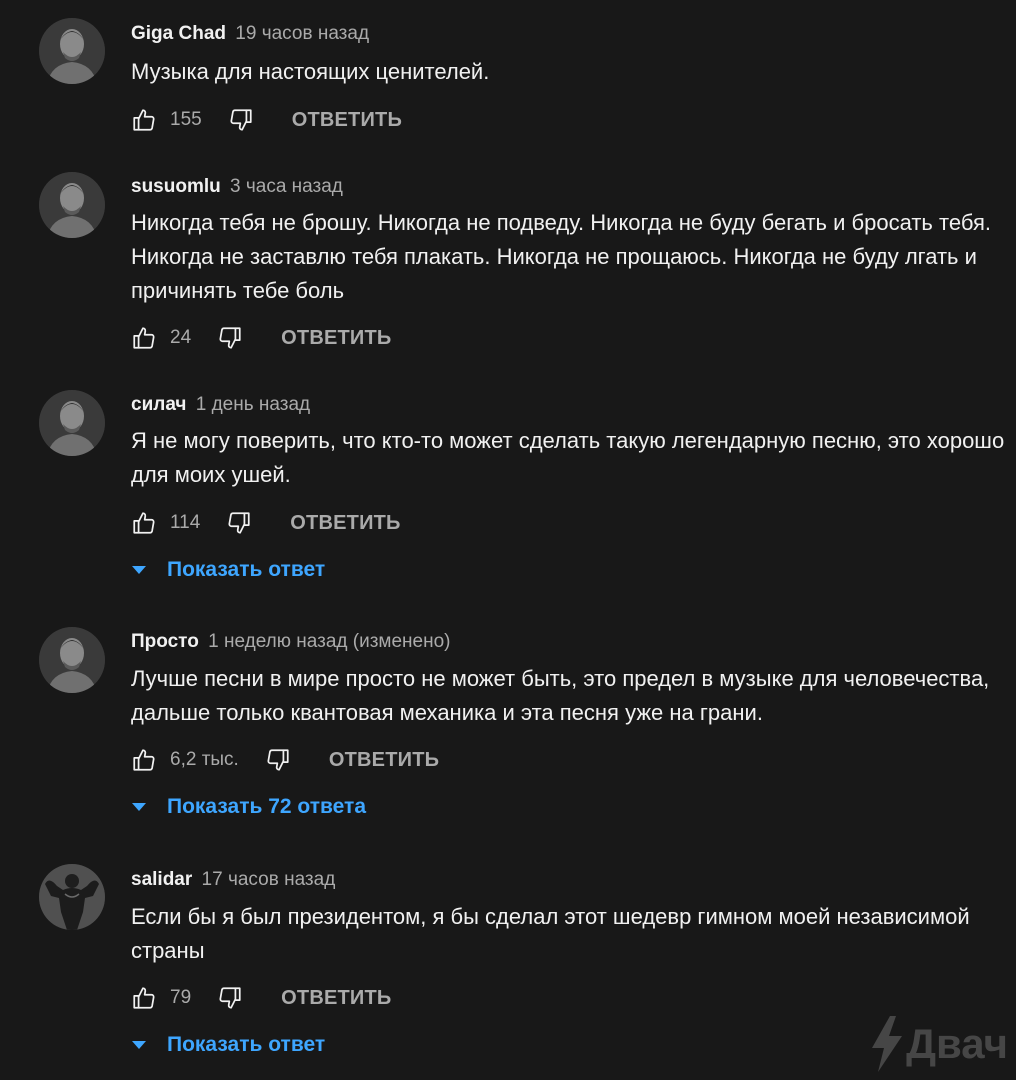 This screenshot has height=1080, width=1016. I want to click on comment-author: Просто, so click(165, 641).